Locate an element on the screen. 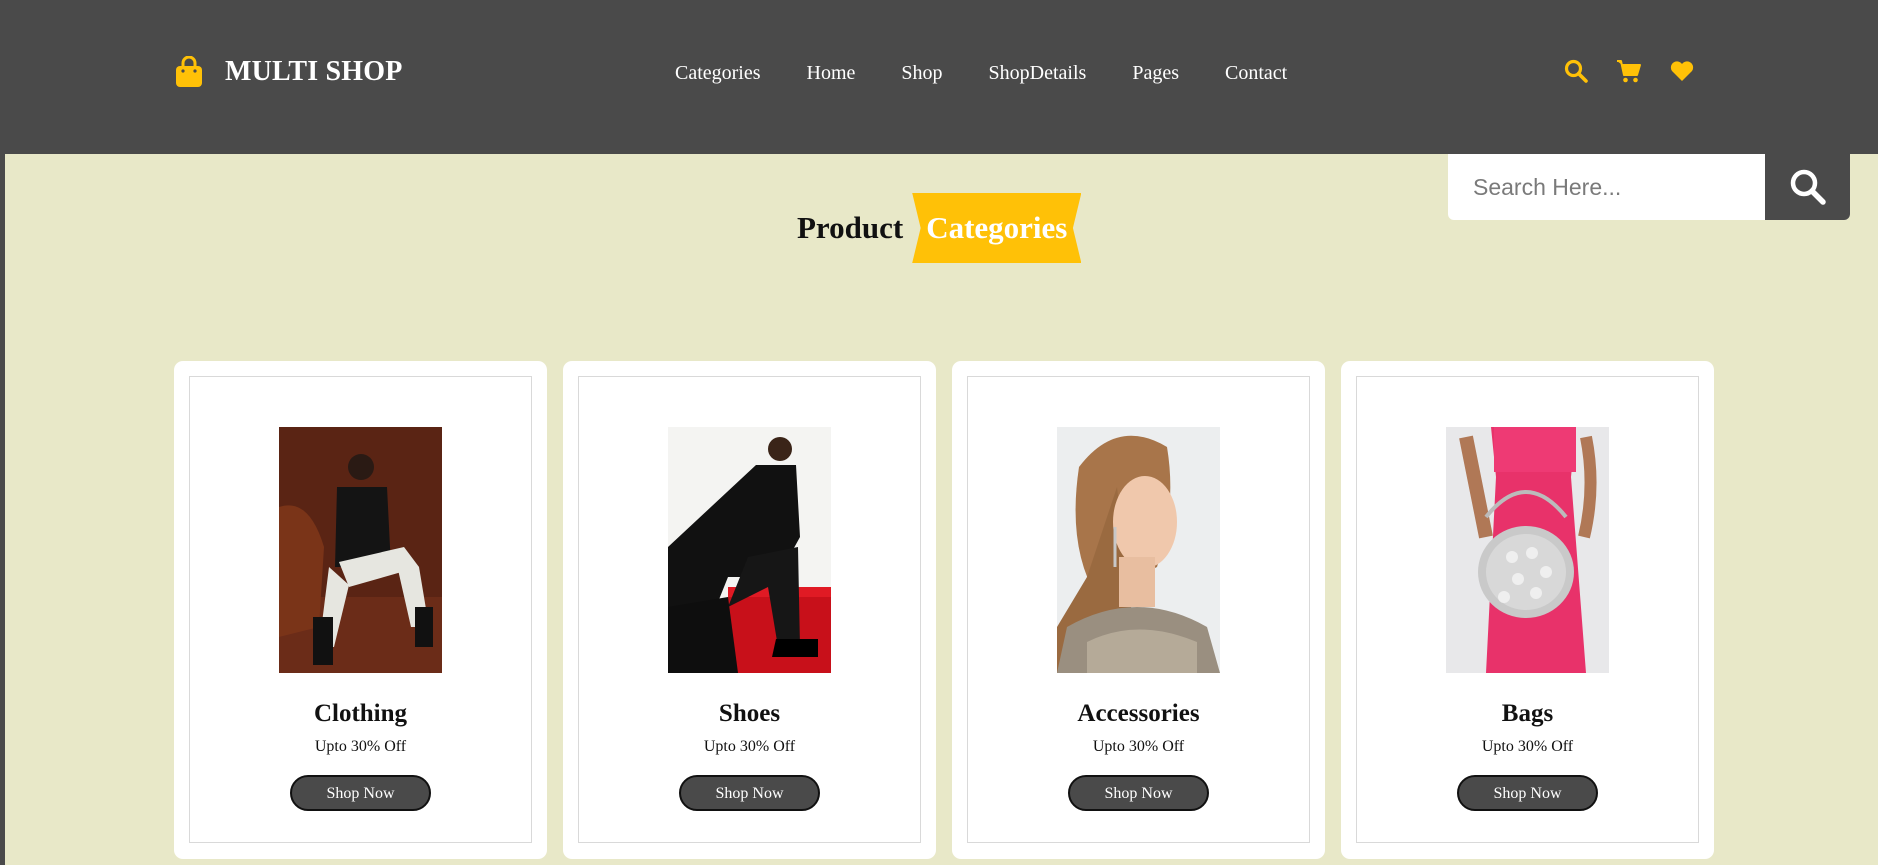 This screenshot has height=865, width=1878. card-frame: Shoes Upto 30% Off Shop Now is located at coordinates (749, 609).